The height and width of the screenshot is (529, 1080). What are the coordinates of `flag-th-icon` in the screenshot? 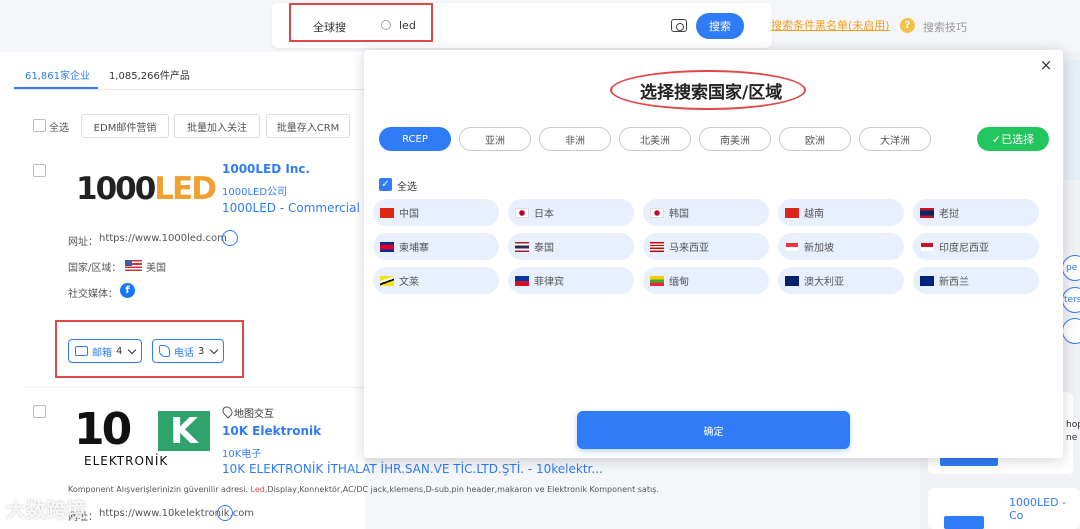 It's located at (522, 246).